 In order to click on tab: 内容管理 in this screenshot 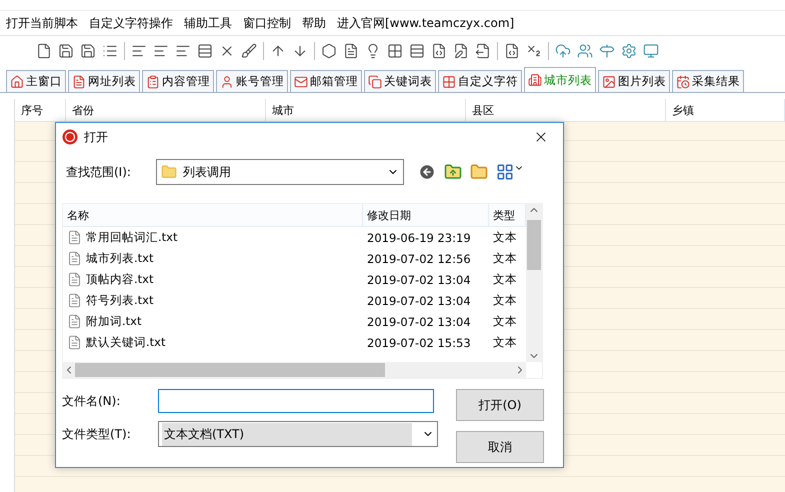, I will do `click(178, 81)`.